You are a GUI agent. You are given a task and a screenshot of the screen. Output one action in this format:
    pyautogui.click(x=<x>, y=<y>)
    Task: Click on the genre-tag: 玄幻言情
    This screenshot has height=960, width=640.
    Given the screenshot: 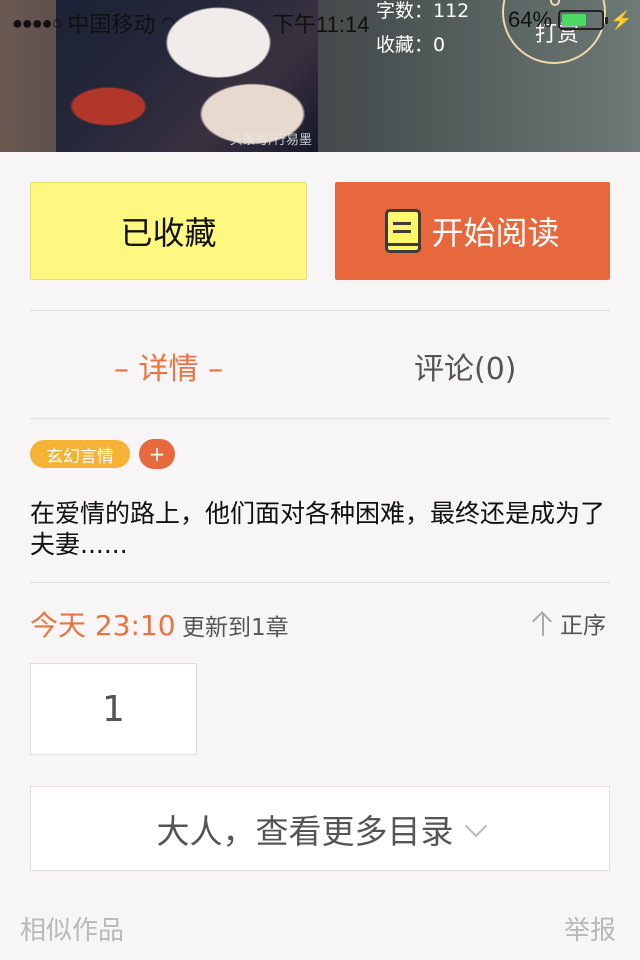 What is the action you would take?
    pyautogui.click(x=80, y=454)
    